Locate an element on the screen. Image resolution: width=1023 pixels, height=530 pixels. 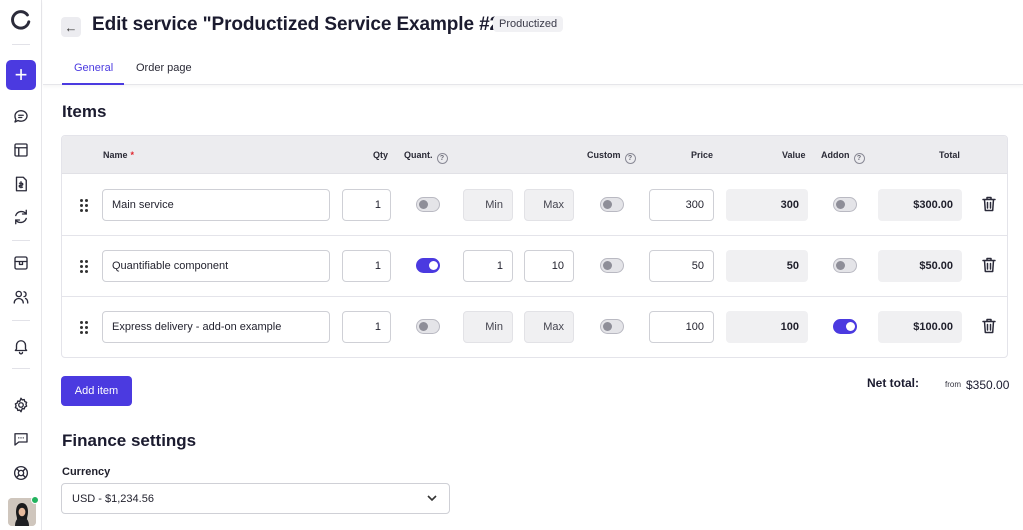
price-input: 100 is located at coordinates (681, 327).